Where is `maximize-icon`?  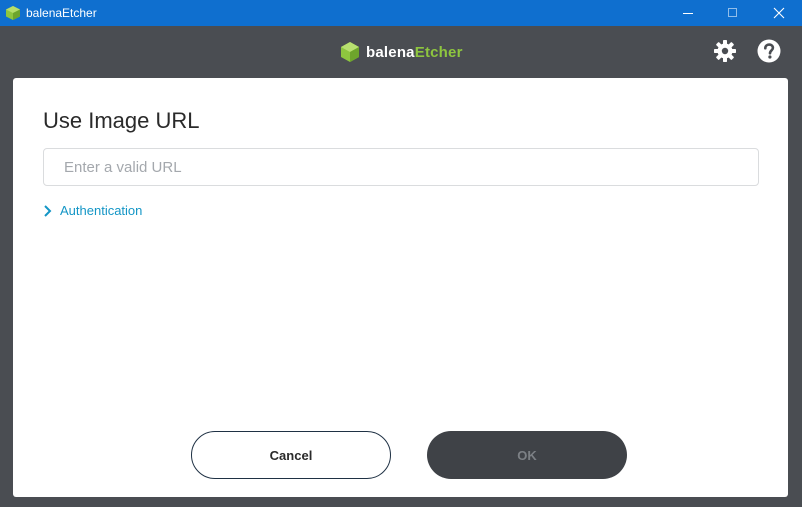 maximize-icon is located at coordinates (732, 12).